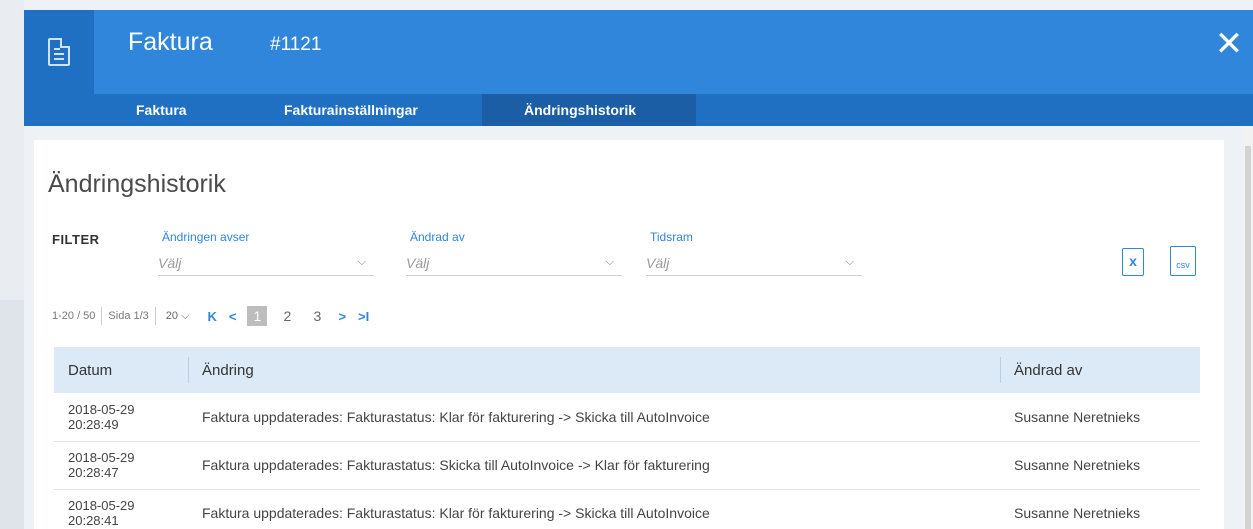 The width and height of the screenshot is (1253, 529). I want to click on tab-fakturainstallningar: Fakturainställningar, so click(351, 110).